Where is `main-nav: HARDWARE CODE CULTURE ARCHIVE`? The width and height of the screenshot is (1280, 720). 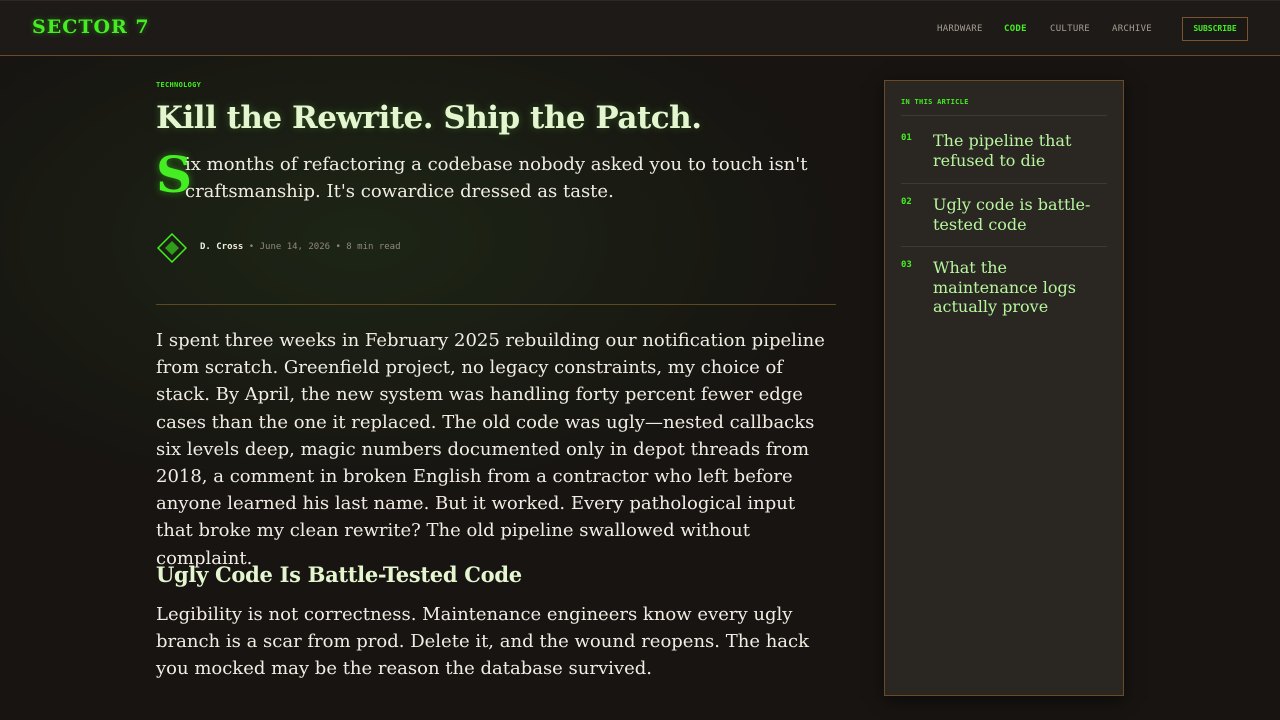
main-nav: HARDWARE CODE CULTURE ARCHIVE is located at coordinates (640, 30).